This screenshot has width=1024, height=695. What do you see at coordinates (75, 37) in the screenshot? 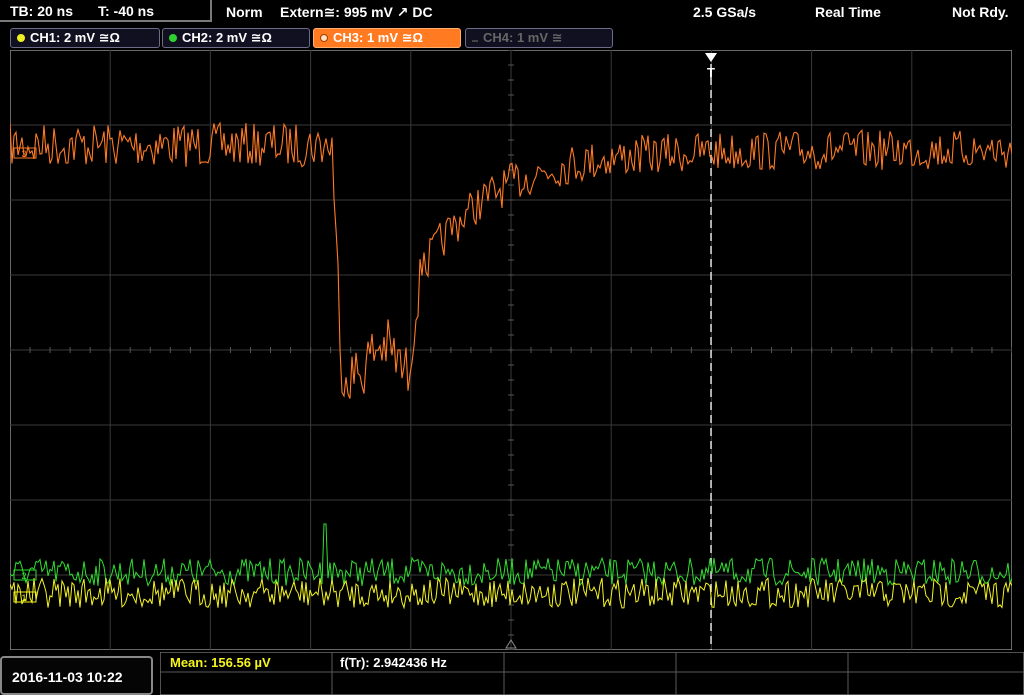
I see `ch1-label: CH1: 2 mV ≅Ω` at bounding box center [75, 37].